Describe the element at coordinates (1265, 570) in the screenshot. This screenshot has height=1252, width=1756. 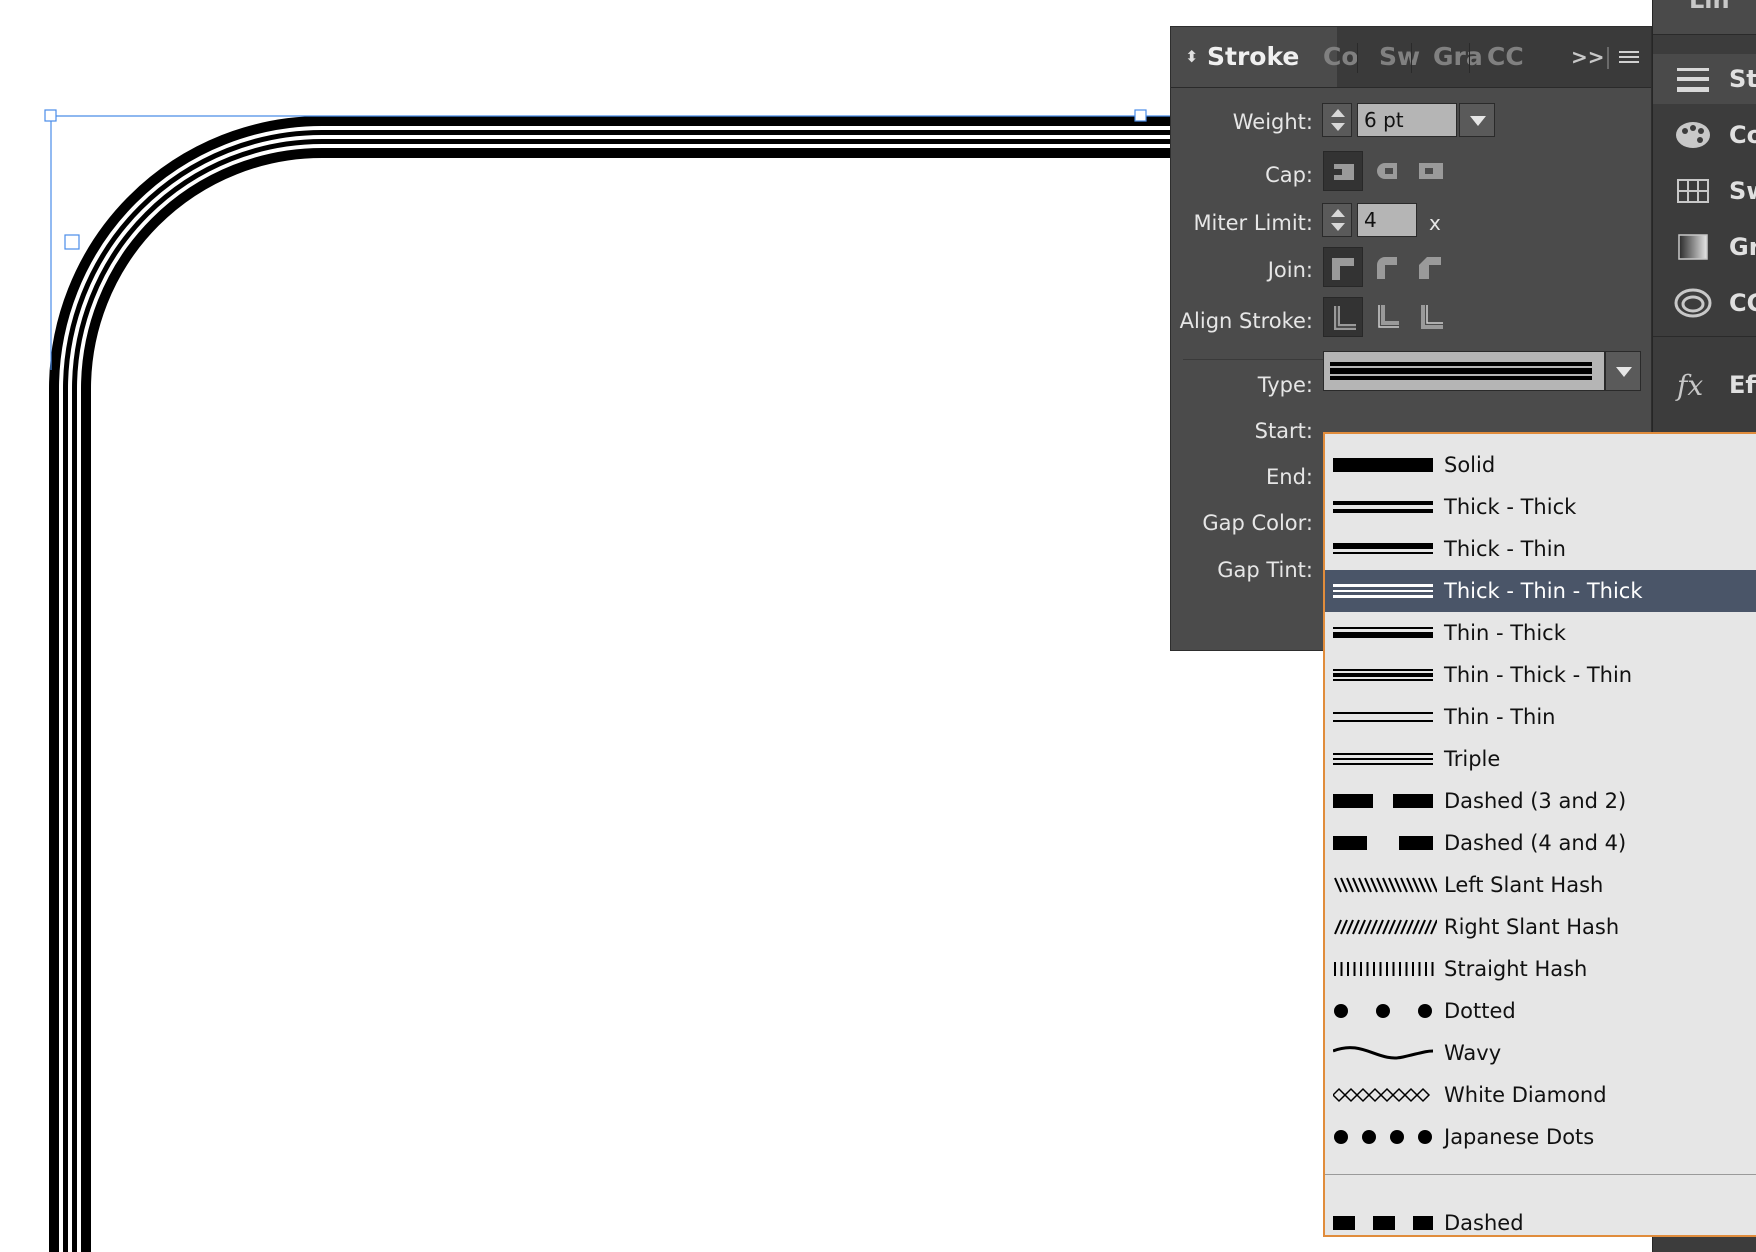
I see `gap-tint-label: Gap Tint:` at that location.